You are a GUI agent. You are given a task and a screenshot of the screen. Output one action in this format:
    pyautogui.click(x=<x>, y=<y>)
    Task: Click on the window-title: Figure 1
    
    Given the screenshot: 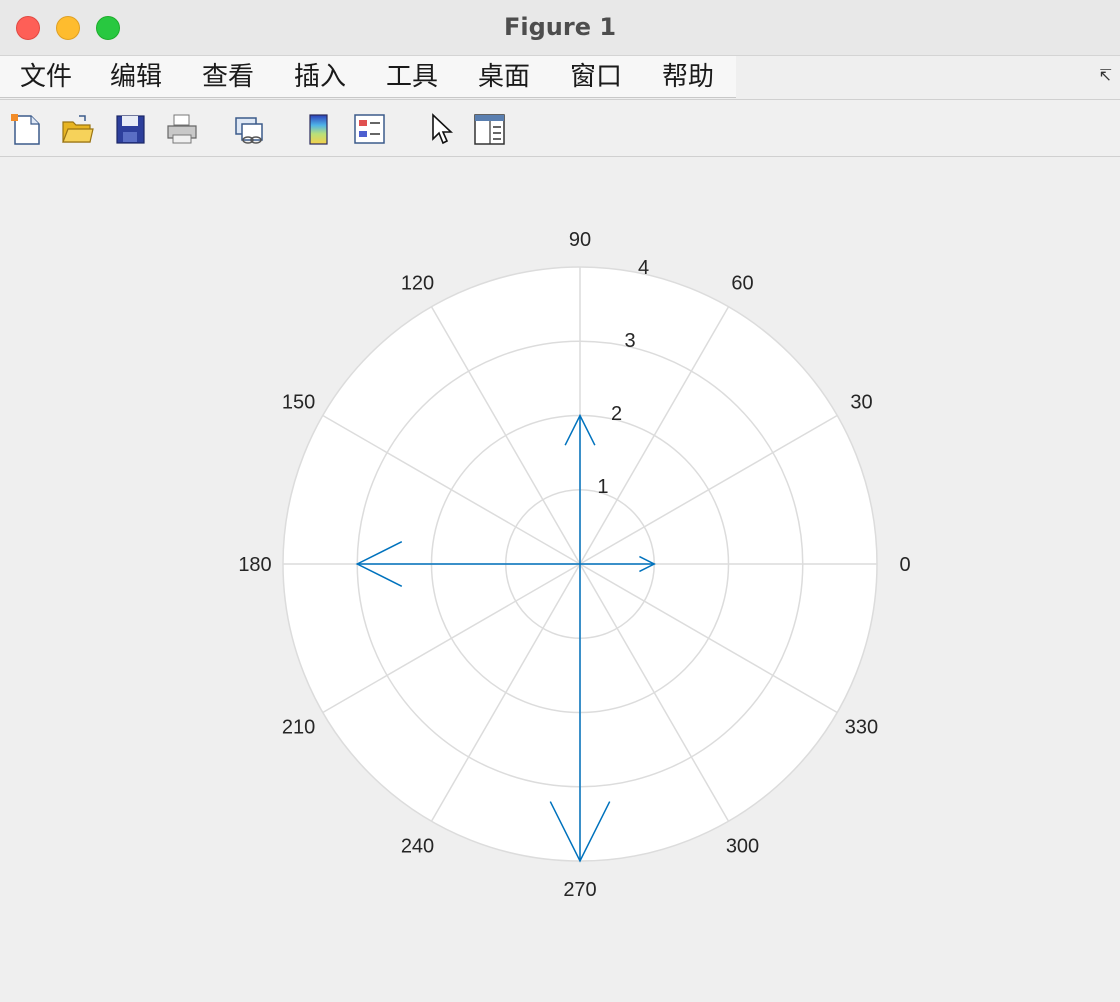 What is the action you would take?
    pyautogui.click(x=560, y=27)
    